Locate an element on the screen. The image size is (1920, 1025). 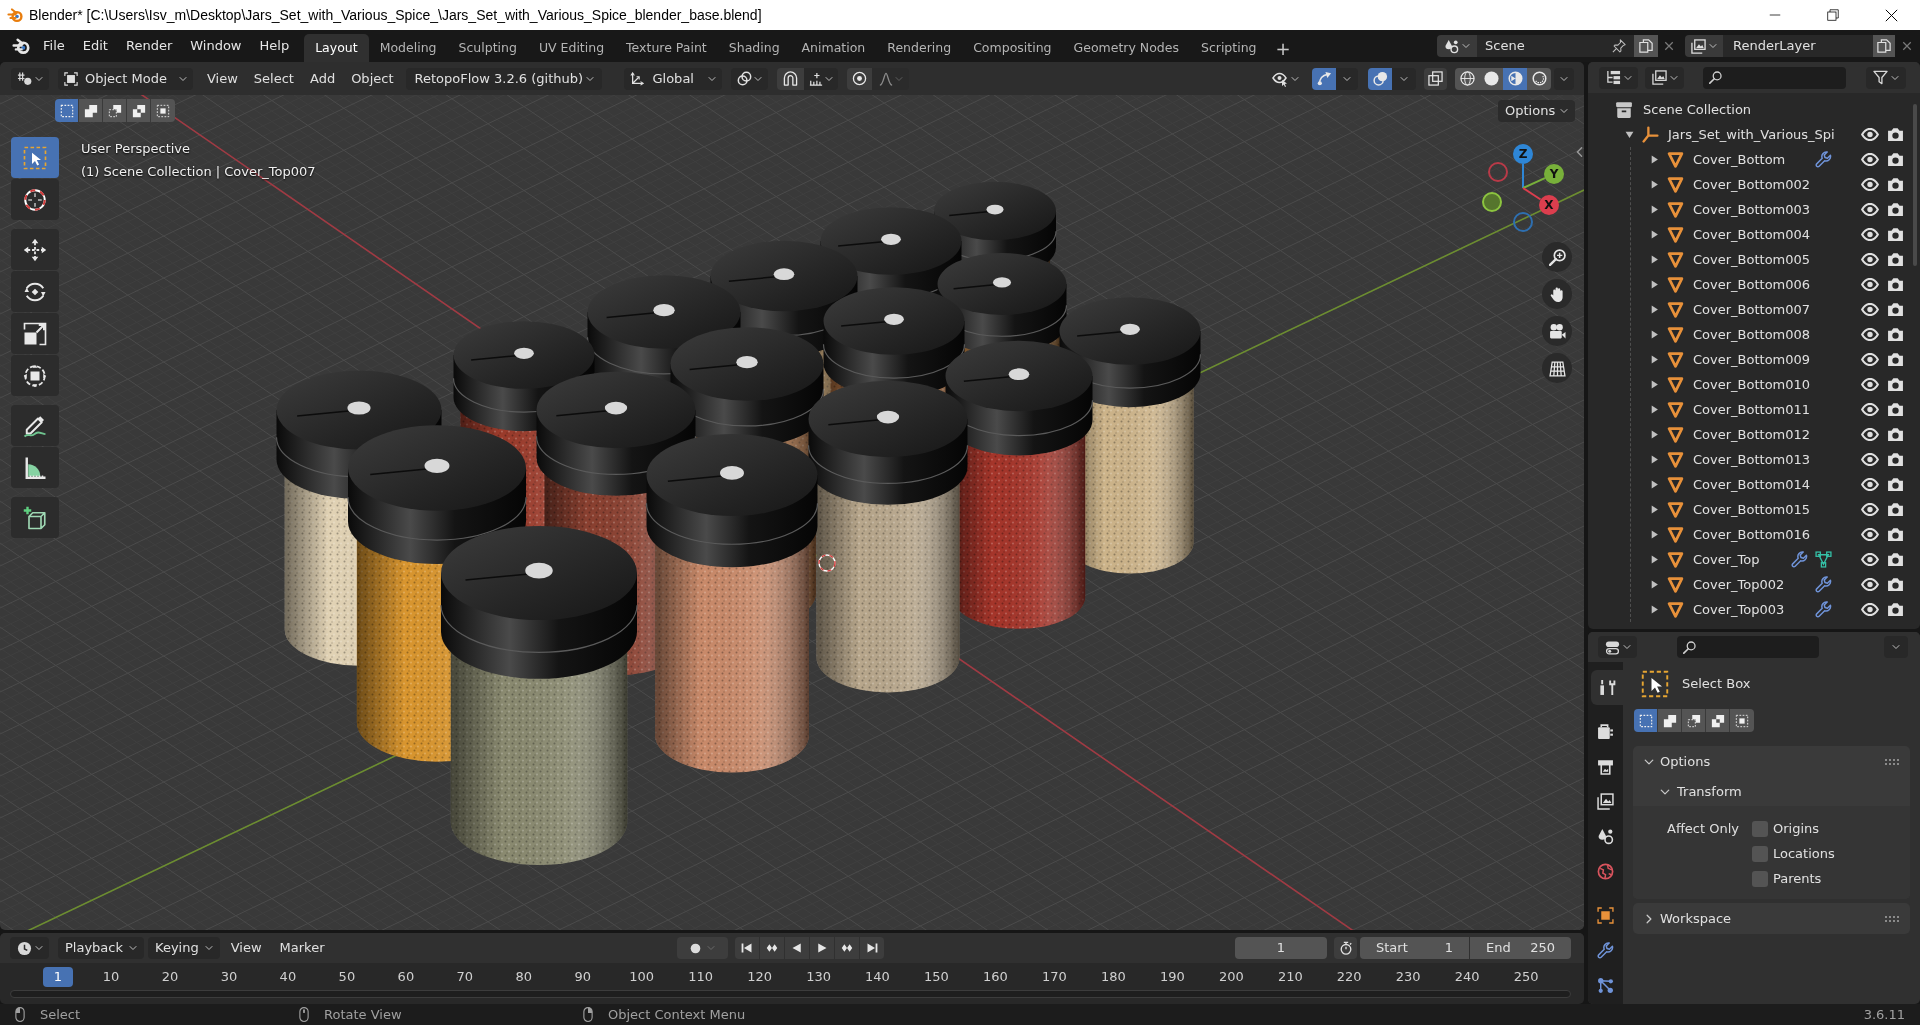
pivot-dropdown is located at coordinates (750, 78).